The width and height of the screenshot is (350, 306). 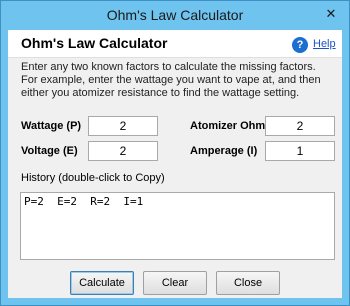 I want to click on history-label: History (double-click to Copy), so click(x=93, y=178).